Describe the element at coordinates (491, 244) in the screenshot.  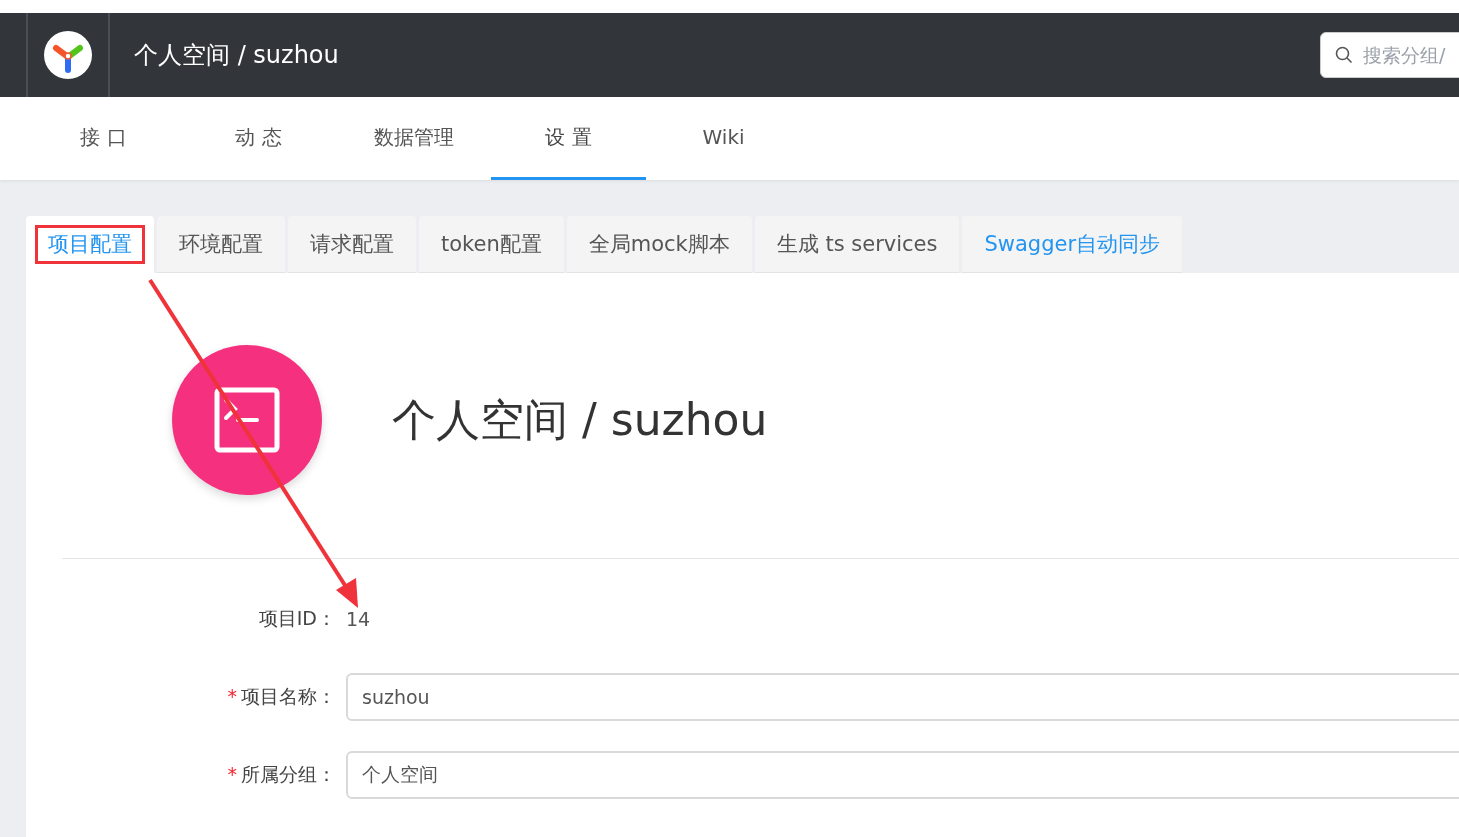
I see `settings-tab: token配置` at that location.